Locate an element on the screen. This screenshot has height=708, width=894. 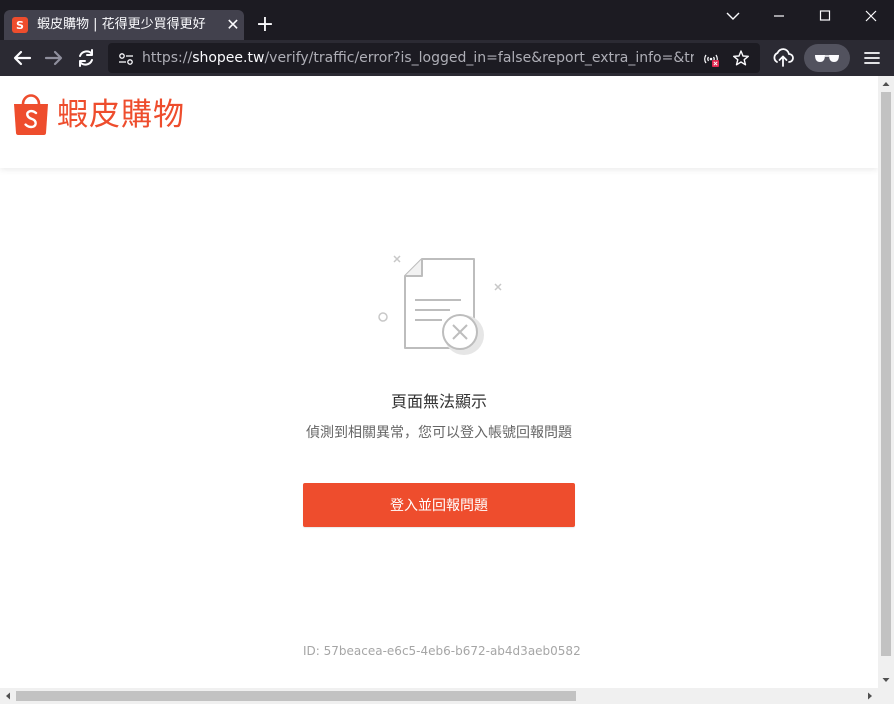
site-info-icon is located at coordinates (126, 58).